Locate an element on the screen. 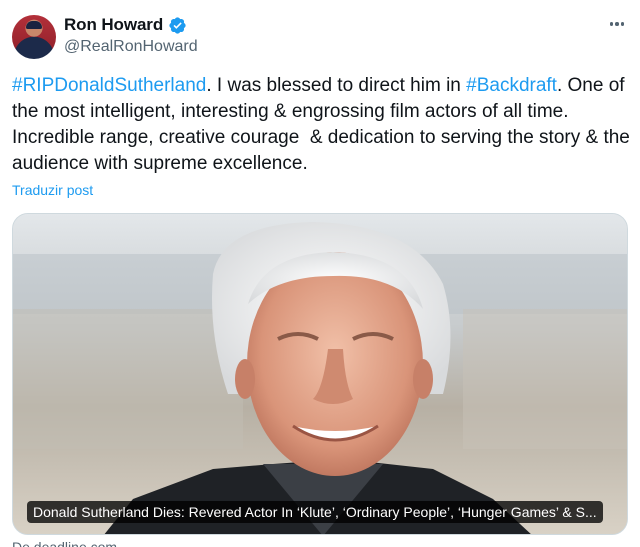 The height and width of the screenshot is (547, 640). hashtag-link: #RIPDonaldSutherland is located at coordinates (109, 85).